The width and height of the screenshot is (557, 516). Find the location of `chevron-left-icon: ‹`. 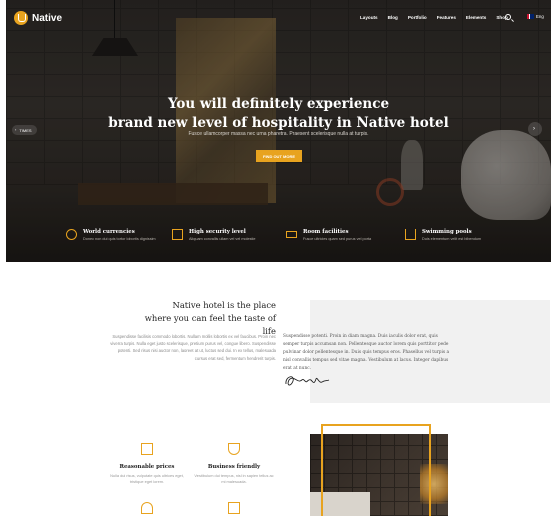

chevron-left-icon: ‹ is located at coordinates (16, 129).